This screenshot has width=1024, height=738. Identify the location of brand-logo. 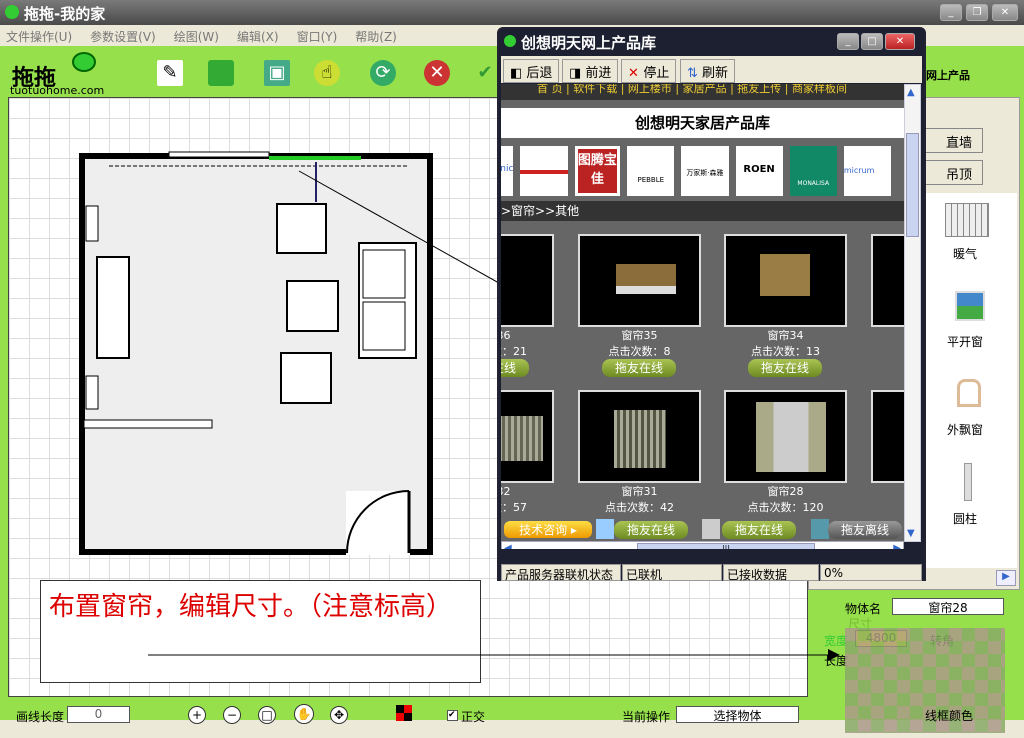
(544, 171).